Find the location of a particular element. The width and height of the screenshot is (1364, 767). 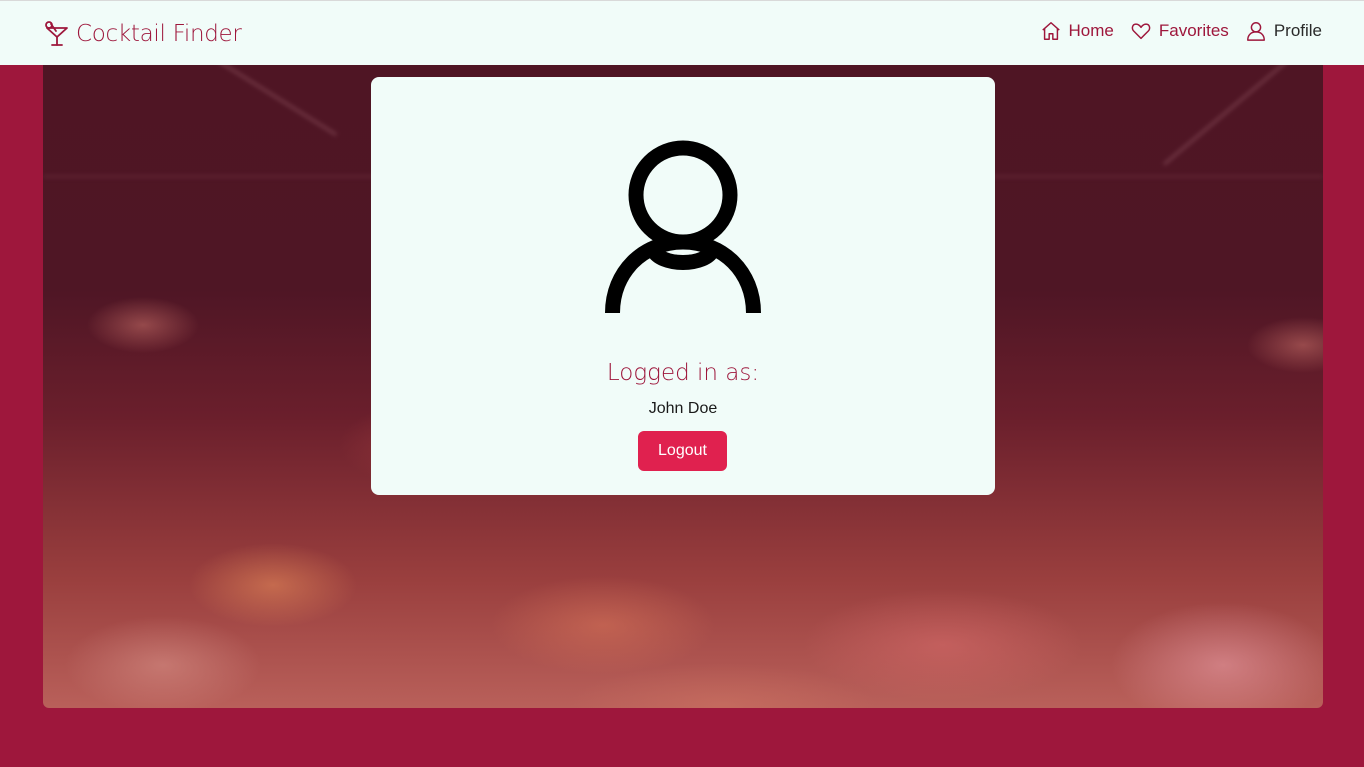

nav-favorites-label: Favorites is located at coordinates (1193, 30).